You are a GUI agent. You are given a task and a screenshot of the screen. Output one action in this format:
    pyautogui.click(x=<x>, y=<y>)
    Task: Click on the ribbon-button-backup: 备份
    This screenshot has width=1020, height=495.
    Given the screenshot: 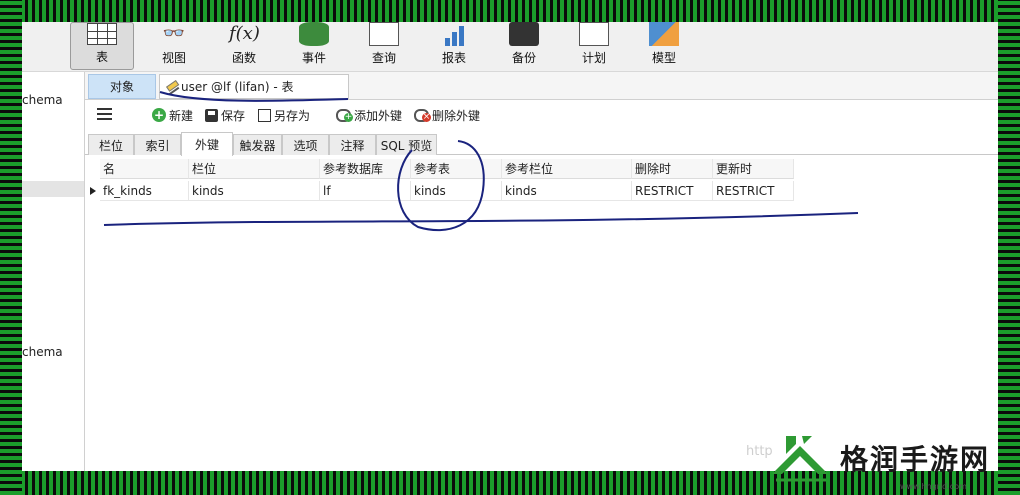 What is the action you would take?
    pyautogui.click(x=524, y=46)
    